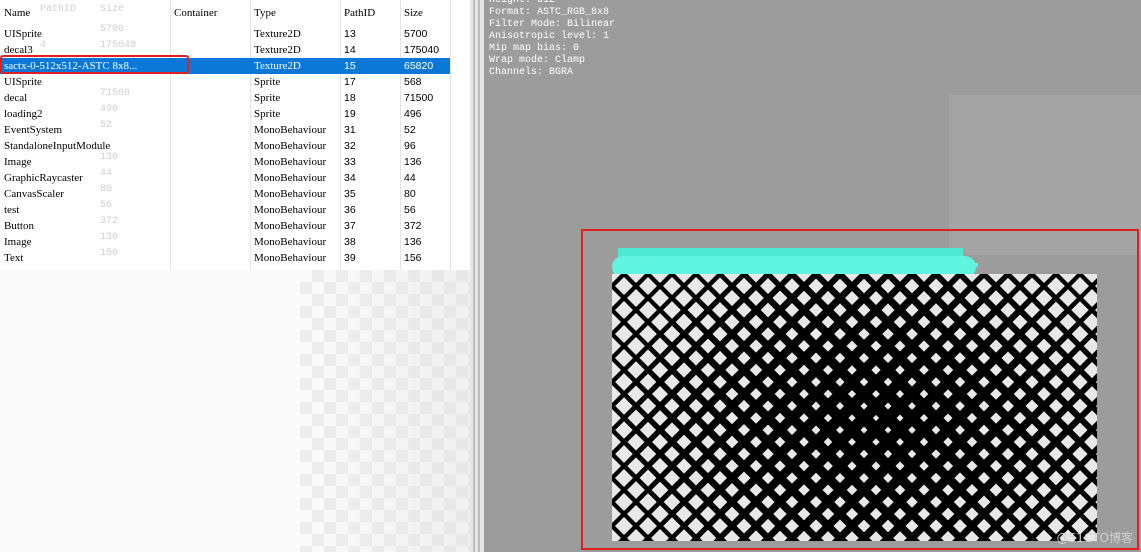 This screenshot has width=1141, height=552. I want to click on panel-splitter, so click(477, 276).